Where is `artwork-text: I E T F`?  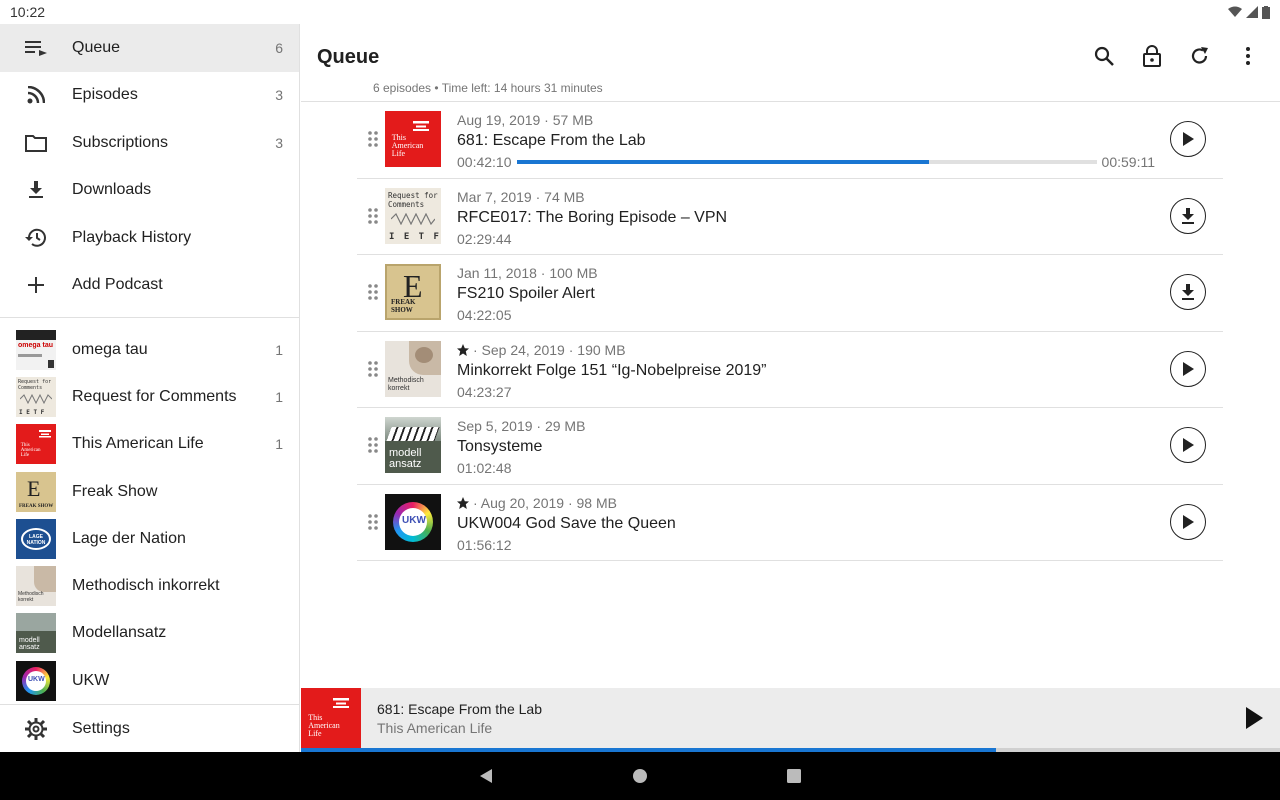 artwork-text: I E T F is located at coordinates (415, 236).